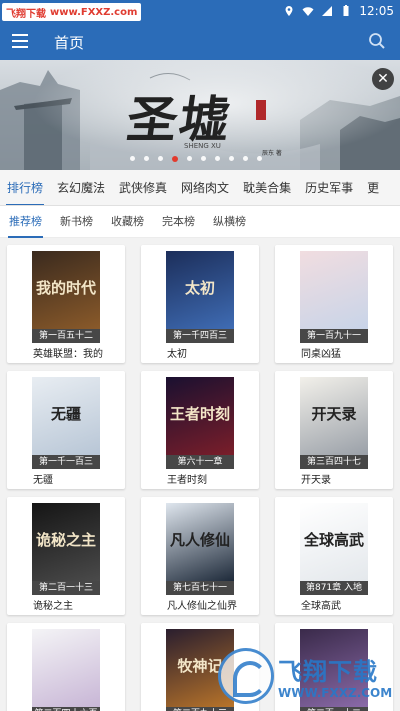 Image resolution: width=400 pixels, height=711 pixels. I want to click on banner-subtitle: SHENG XU, so click(202, 146).